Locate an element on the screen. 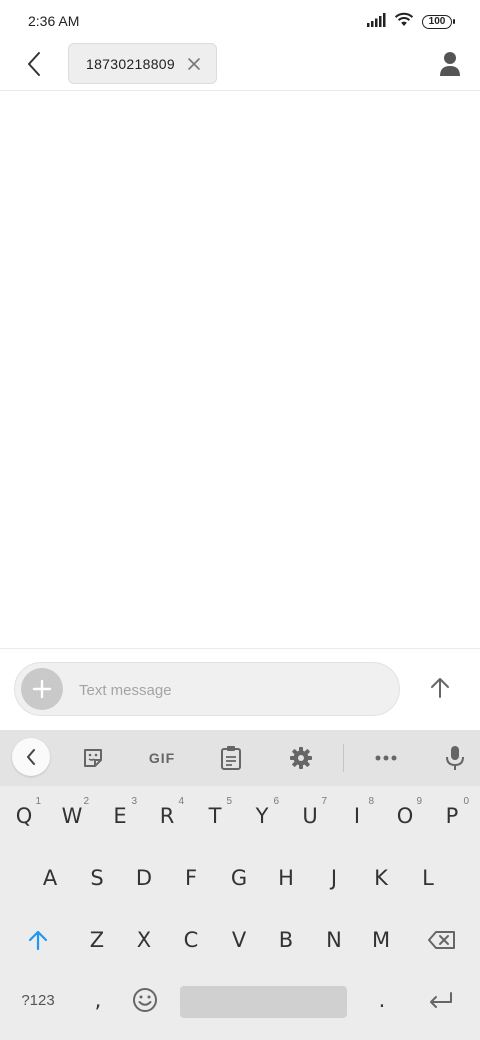 This screenshot has height=1040, width=480. send-button is located at coordinates (440, 688).